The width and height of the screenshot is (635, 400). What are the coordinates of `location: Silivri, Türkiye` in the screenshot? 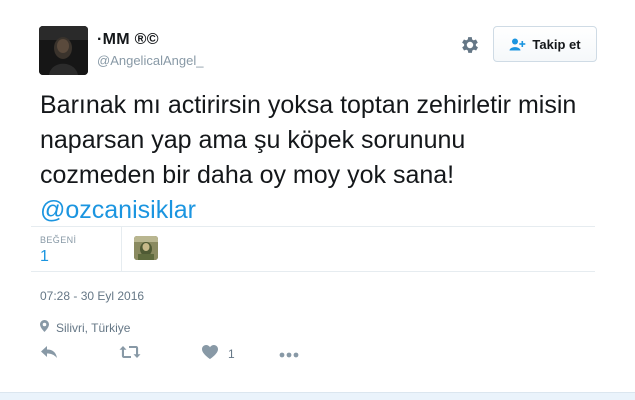 It's located at (85, 328).